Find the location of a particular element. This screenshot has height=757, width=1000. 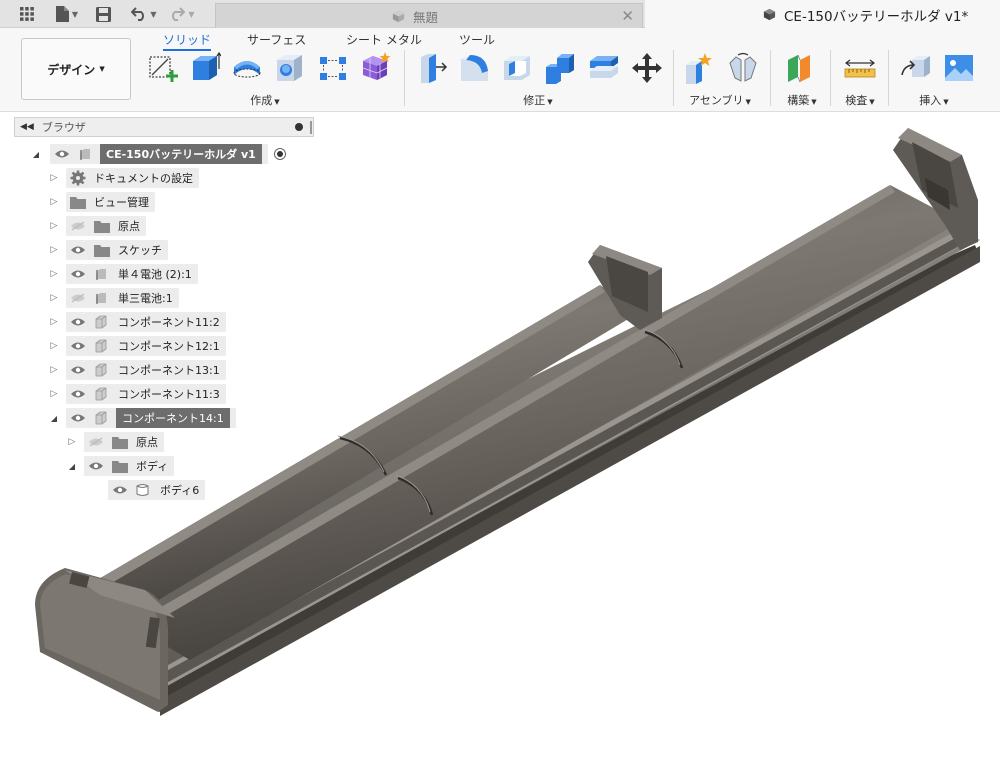

apps-grid-icon is located at coordinates (27, 14).